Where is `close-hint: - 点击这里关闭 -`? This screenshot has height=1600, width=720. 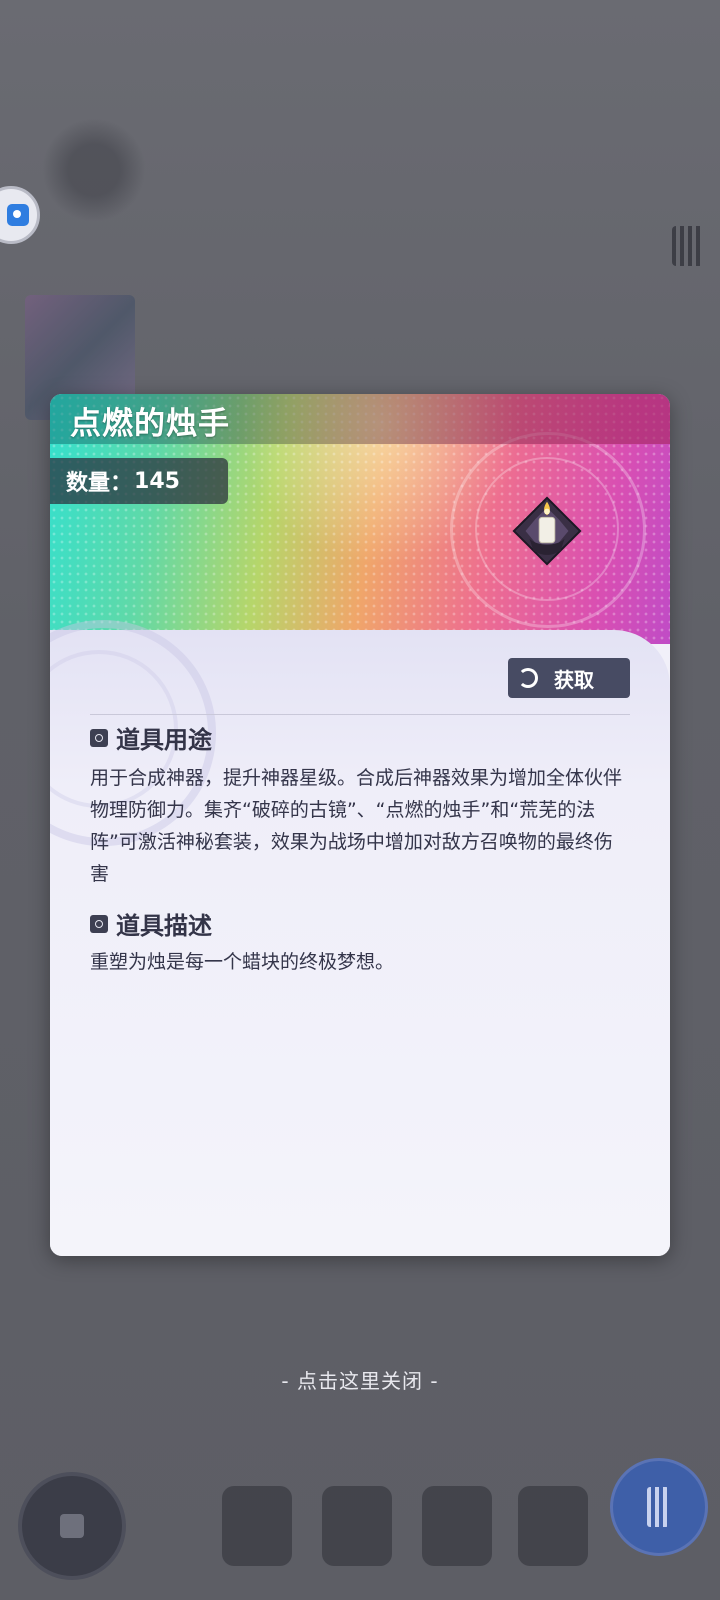
close-hint: - 点击这里关闭 - is located at coordinates (360, 1379).